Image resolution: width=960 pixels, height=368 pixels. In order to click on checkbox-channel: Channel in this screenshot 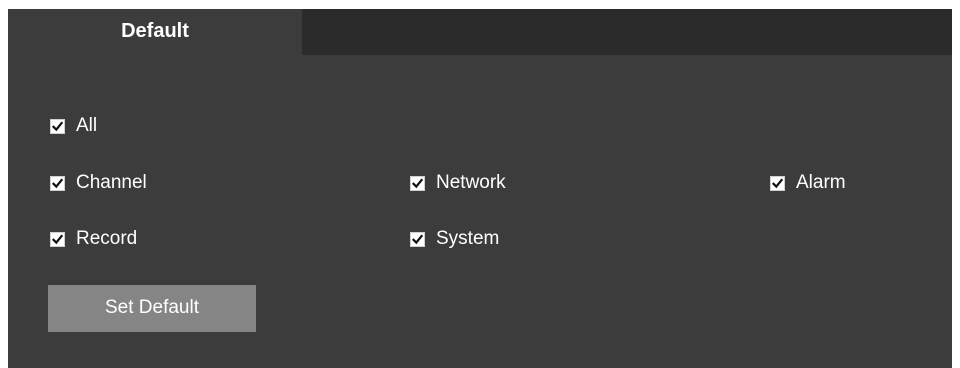, I will do `click(98, 183)`.